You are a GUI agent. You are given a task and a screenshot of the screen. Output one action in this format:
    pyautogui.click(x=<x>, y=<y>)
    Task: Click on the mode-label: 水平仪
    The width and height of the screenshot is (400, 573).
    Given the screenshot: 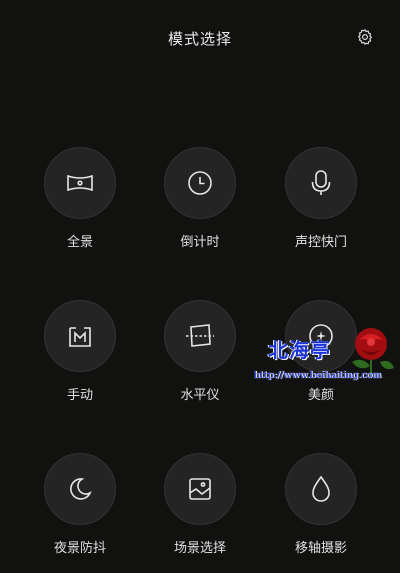 What is the action you would take?
    pyautogui.click(x=200, y=395)
    